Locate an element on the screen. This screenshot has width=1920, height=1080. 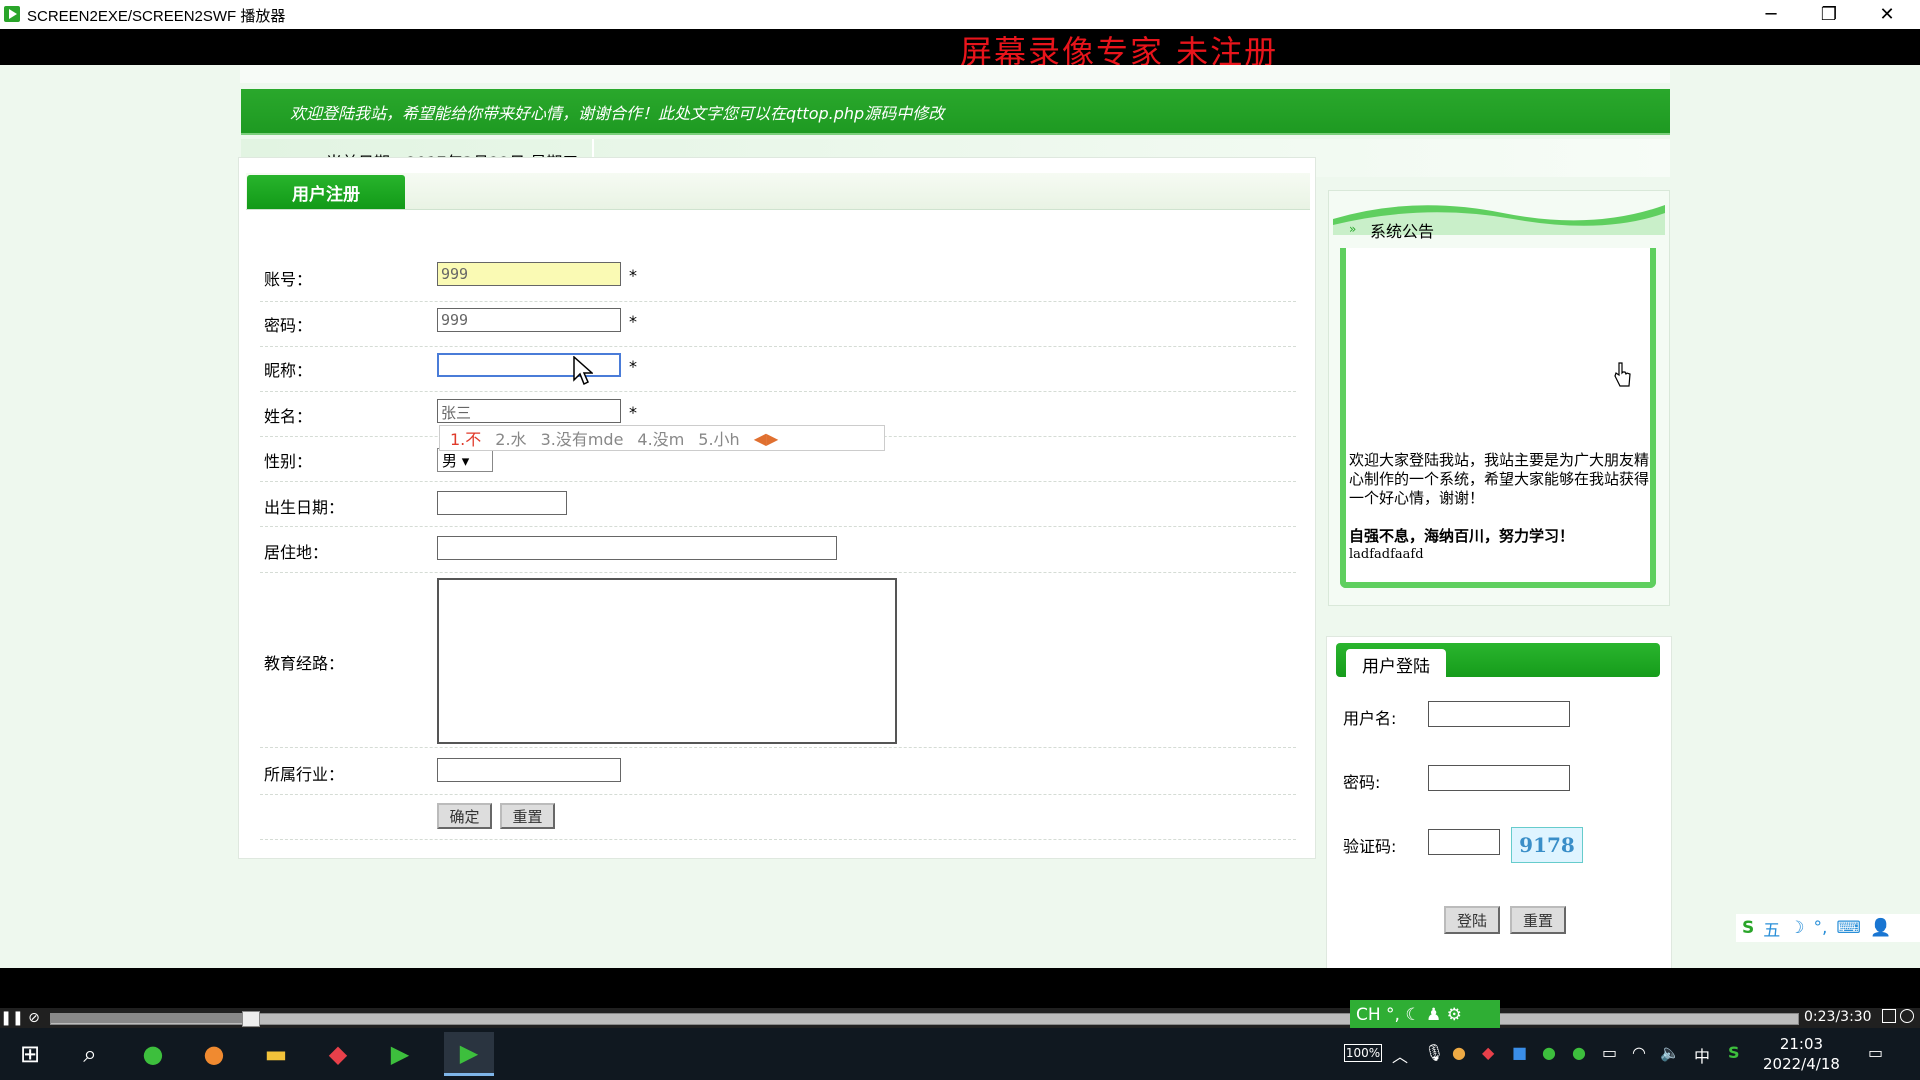
register-header is located at coordinates (778, 191).